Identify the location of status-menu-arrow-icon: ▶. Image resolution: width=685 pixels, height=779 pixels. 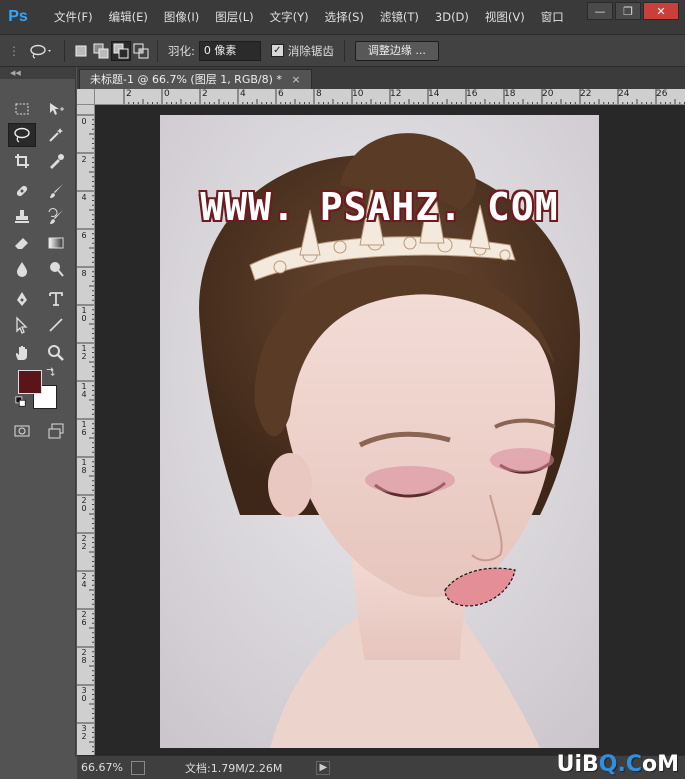
(323, 767).